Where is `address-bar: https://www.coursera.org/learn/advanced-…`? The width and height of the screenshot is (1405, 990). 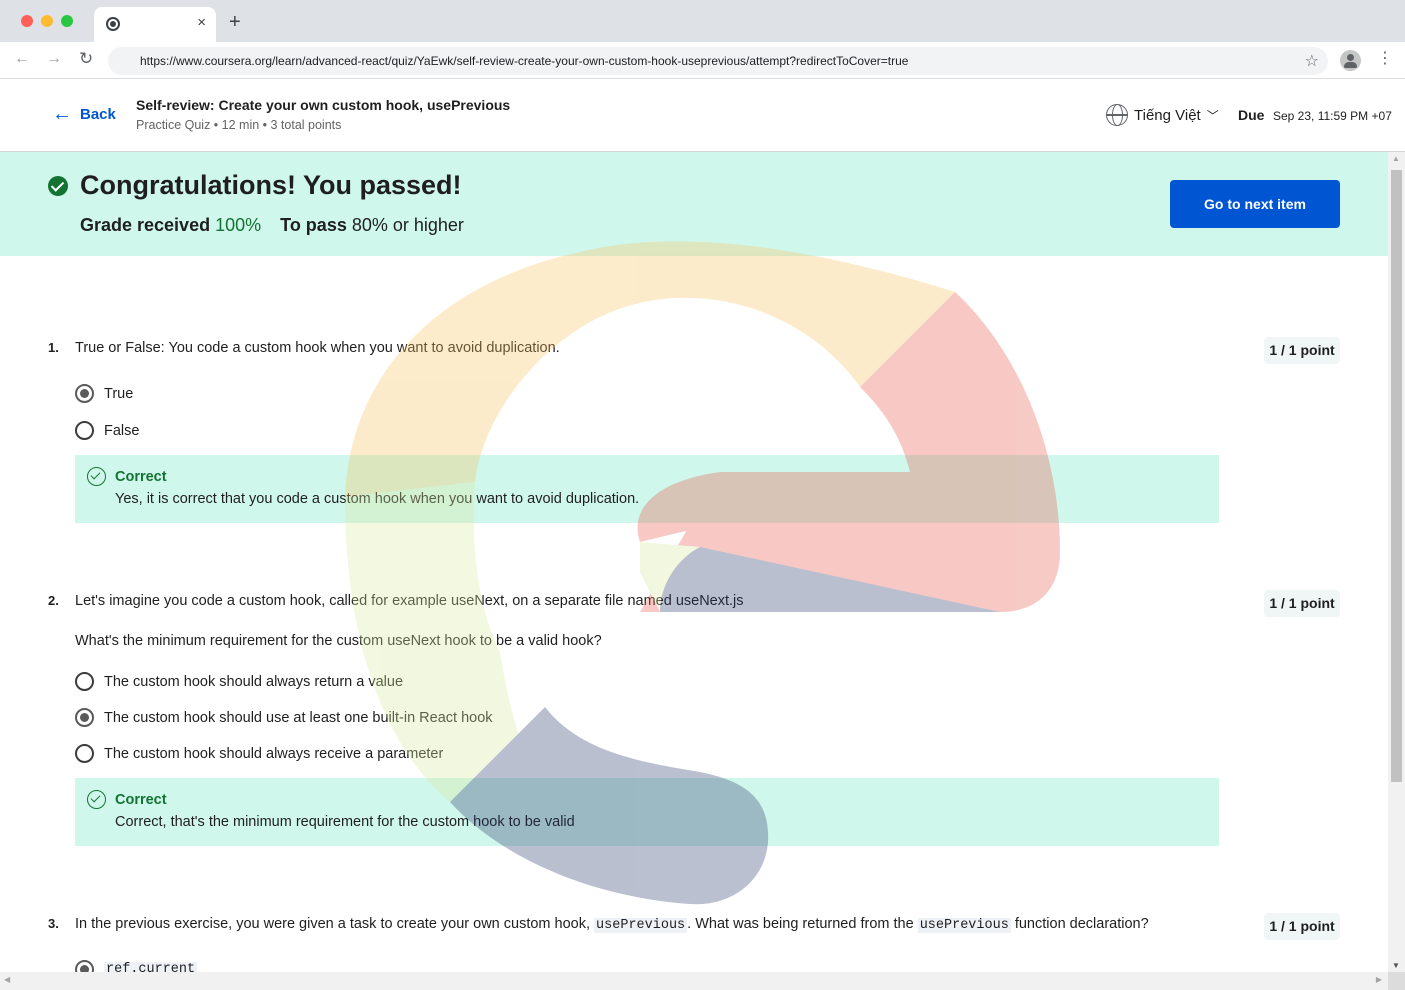
address-bar: https://www.coursera.org/learn/advanced-… is located at coordinates (718, 61).